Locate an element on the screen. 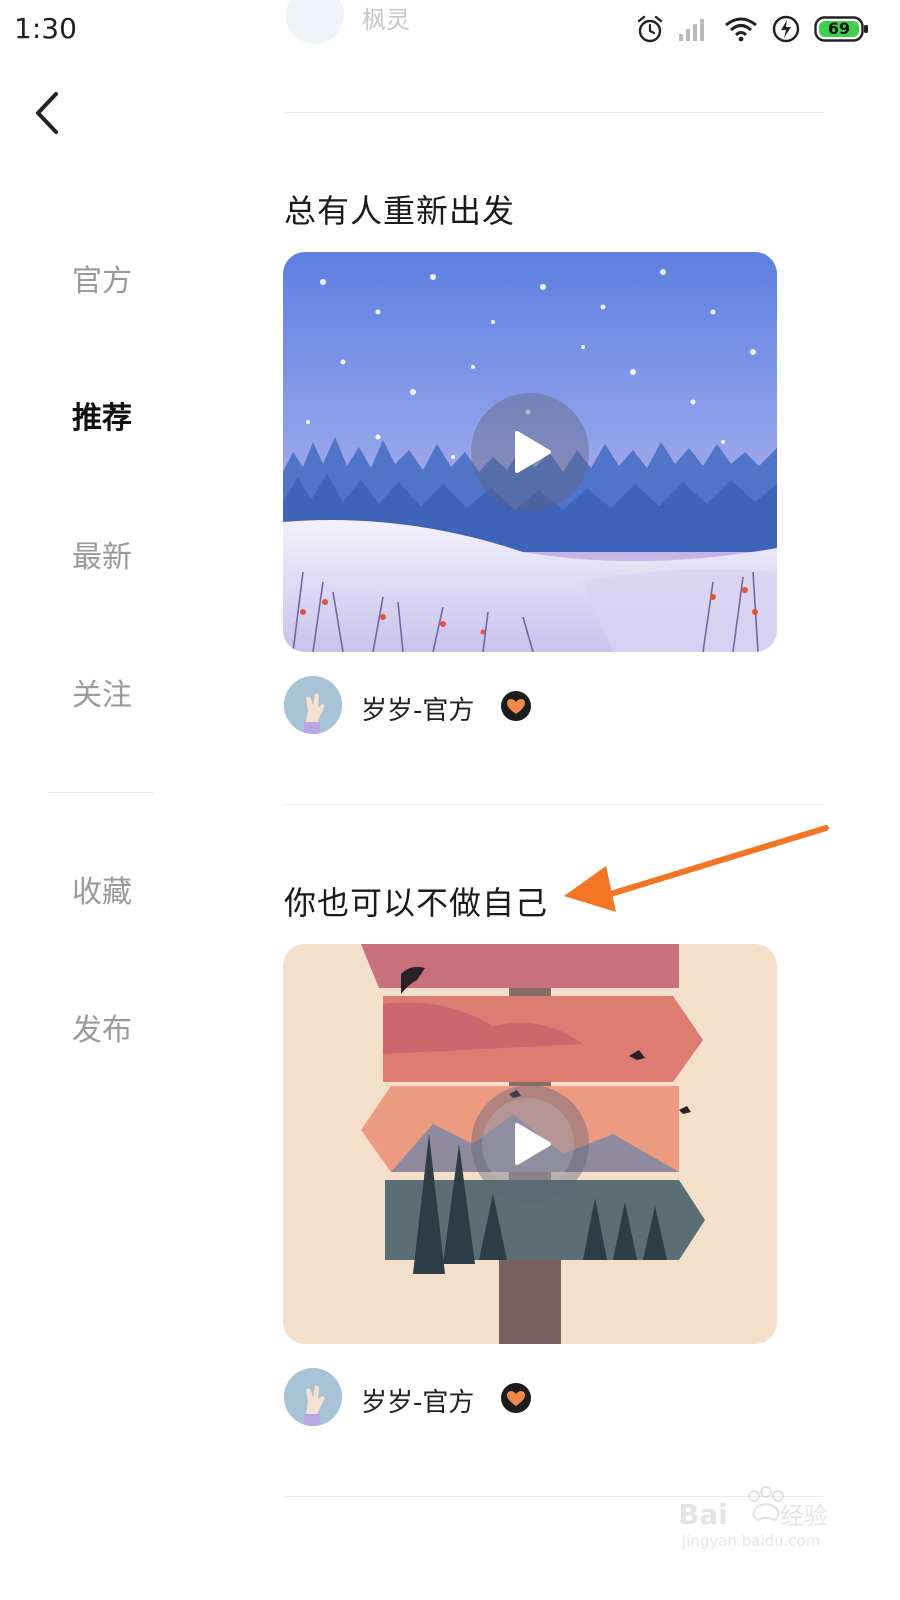  wifi-icon is located at coordinates (741, 29).